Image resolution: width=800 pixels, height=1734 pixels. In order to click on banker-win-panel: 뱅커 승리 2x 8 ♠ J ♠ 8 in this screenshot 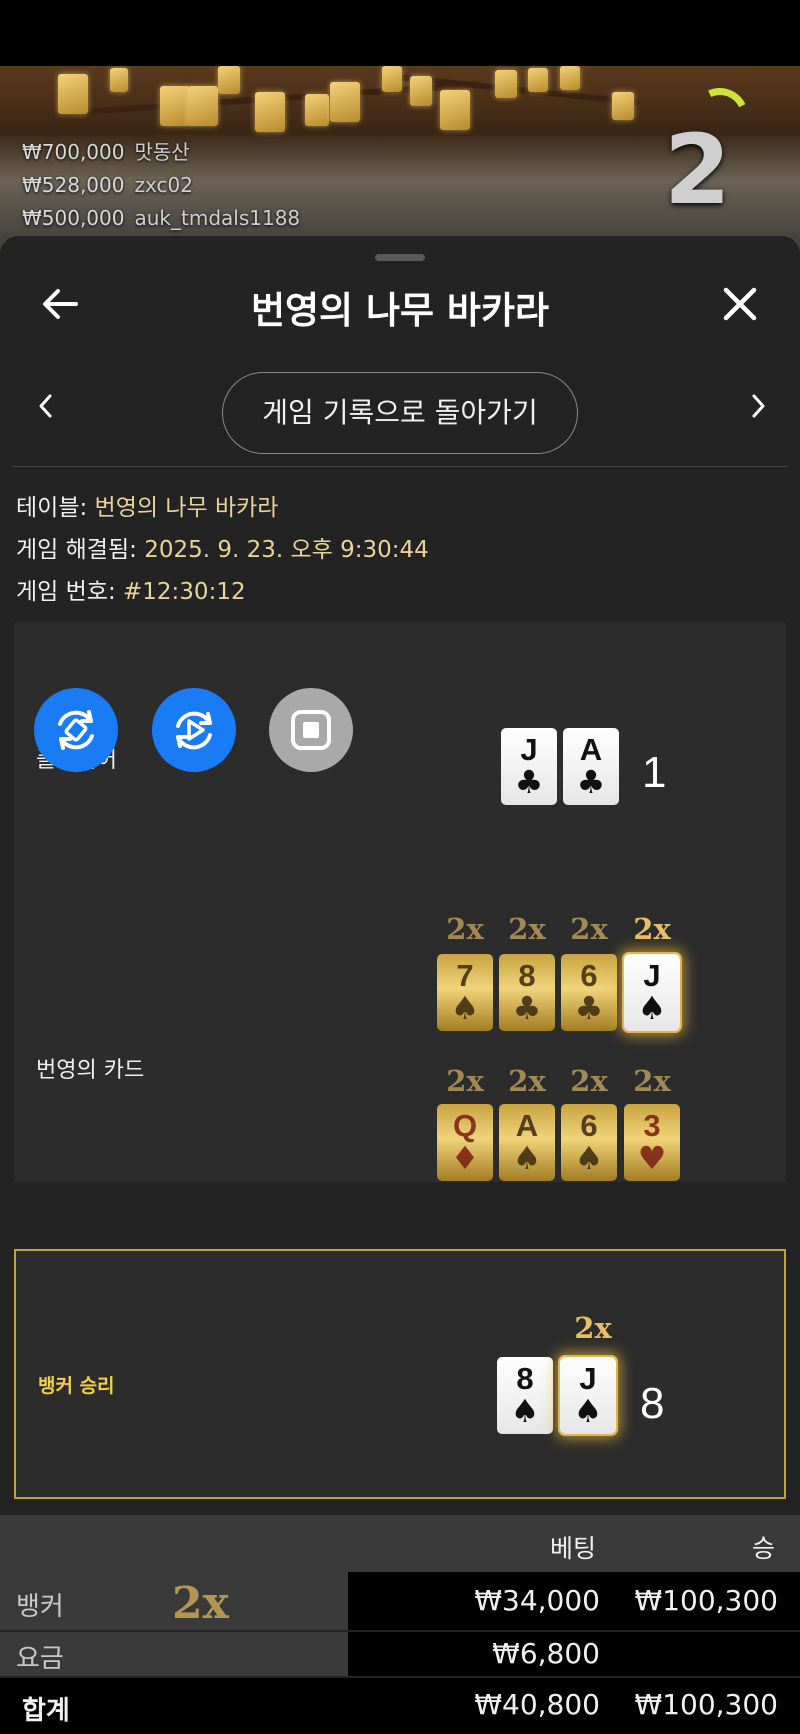, I will do `click(400, 1374)`.